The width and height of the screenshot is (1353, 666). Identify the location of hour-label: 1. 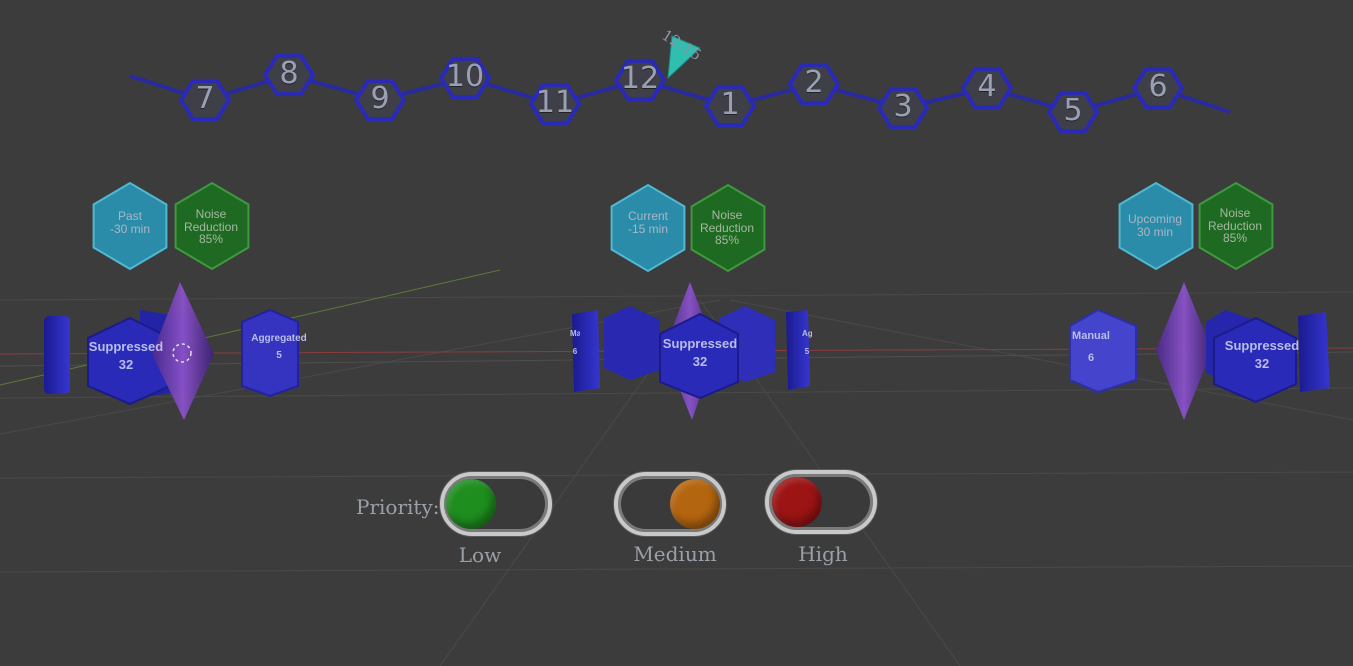
(730, 104).